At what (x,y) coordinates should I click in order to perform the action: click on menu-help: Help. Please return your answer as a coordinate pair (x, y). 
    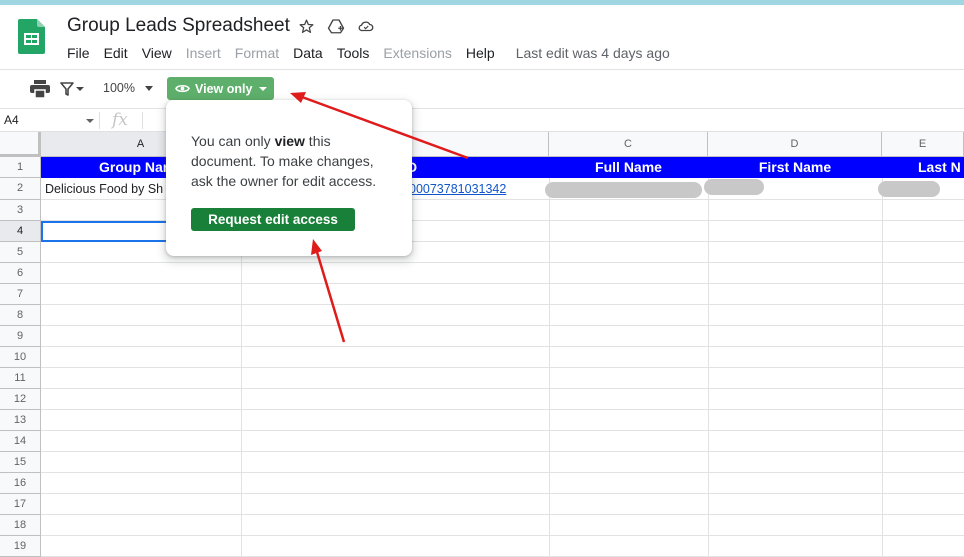
    Looking at the image, I should click on (480, 53).